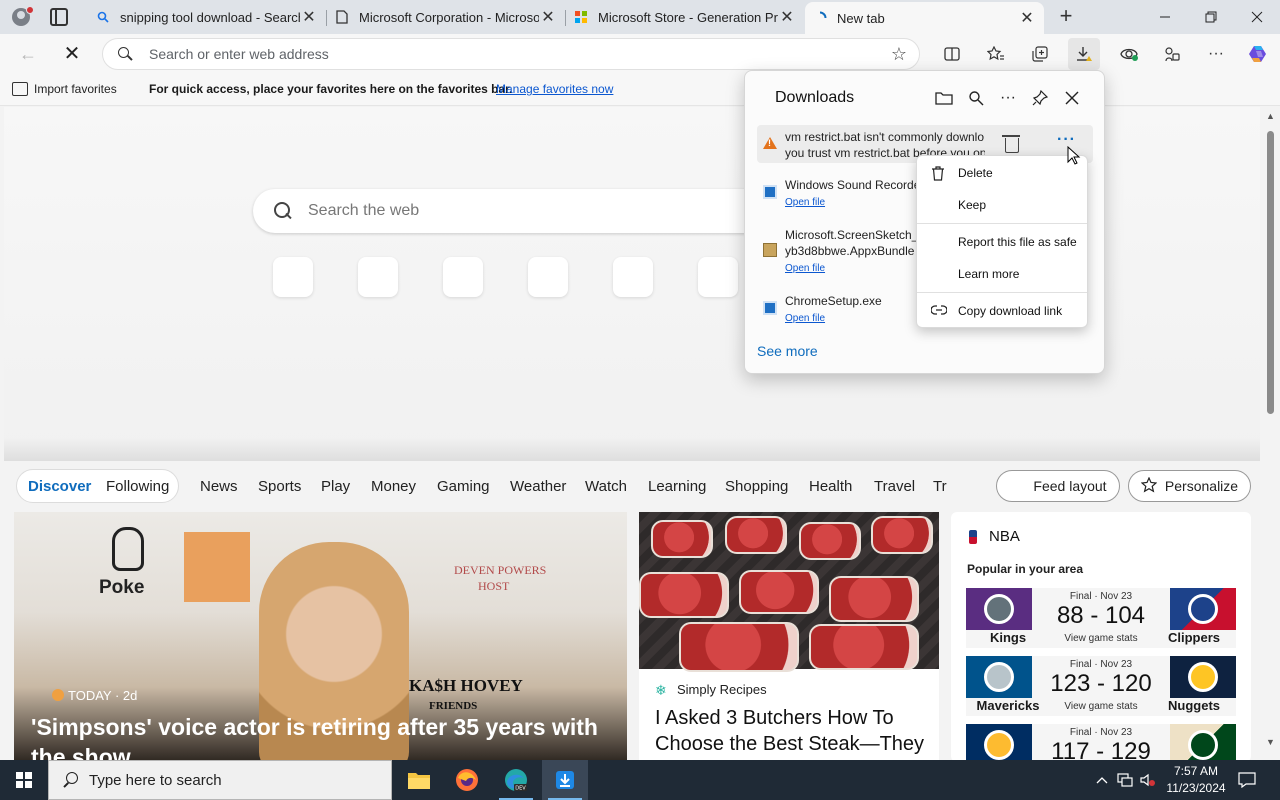  What do you see at coordinates (137, 486) in the screenshot?
I see `tab-following: Following` at bounding box center [137, 486].